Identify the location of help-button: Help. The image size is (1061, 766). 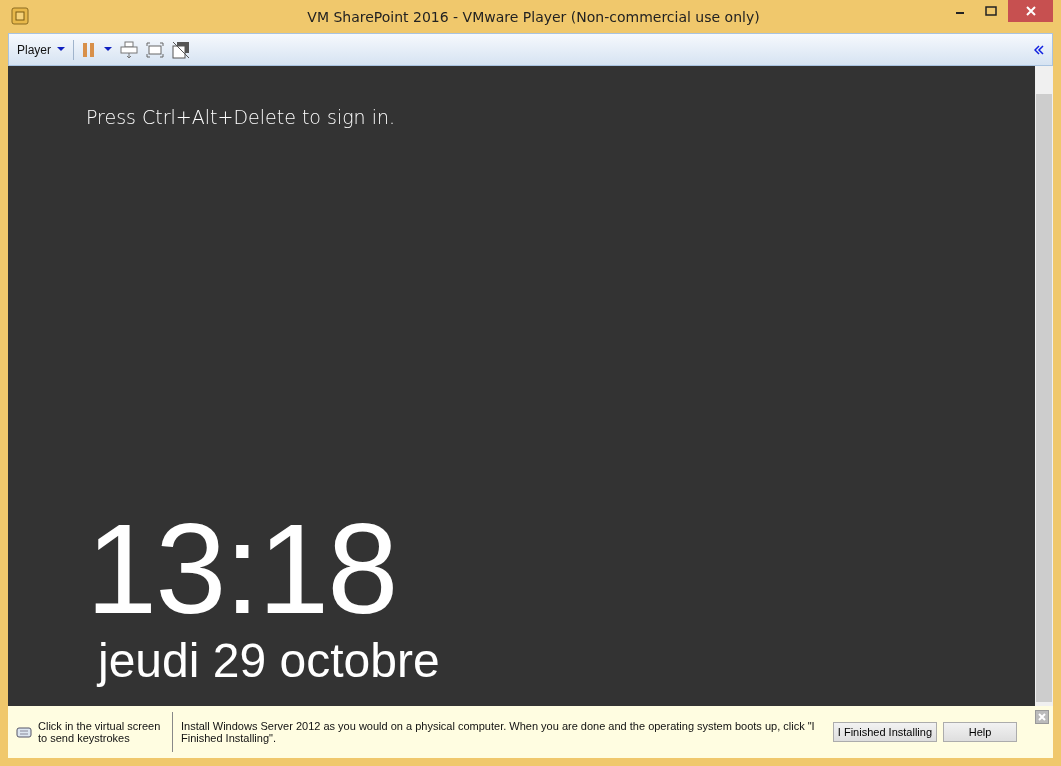
(980, 732).